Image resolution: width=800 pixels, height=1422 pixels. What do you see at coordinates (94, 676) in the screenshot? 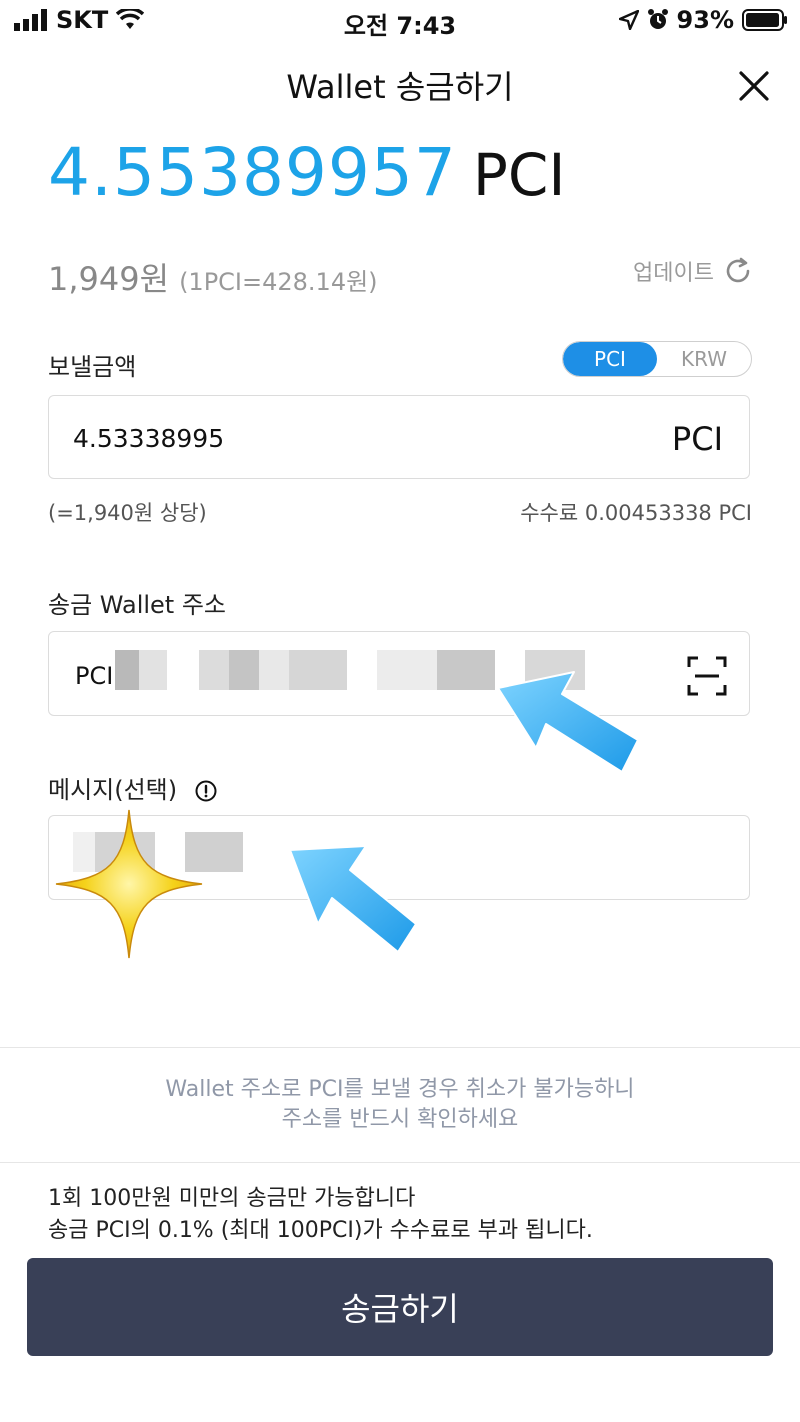
I see `address-prefix: PCI` at bounding box center [94, 676].